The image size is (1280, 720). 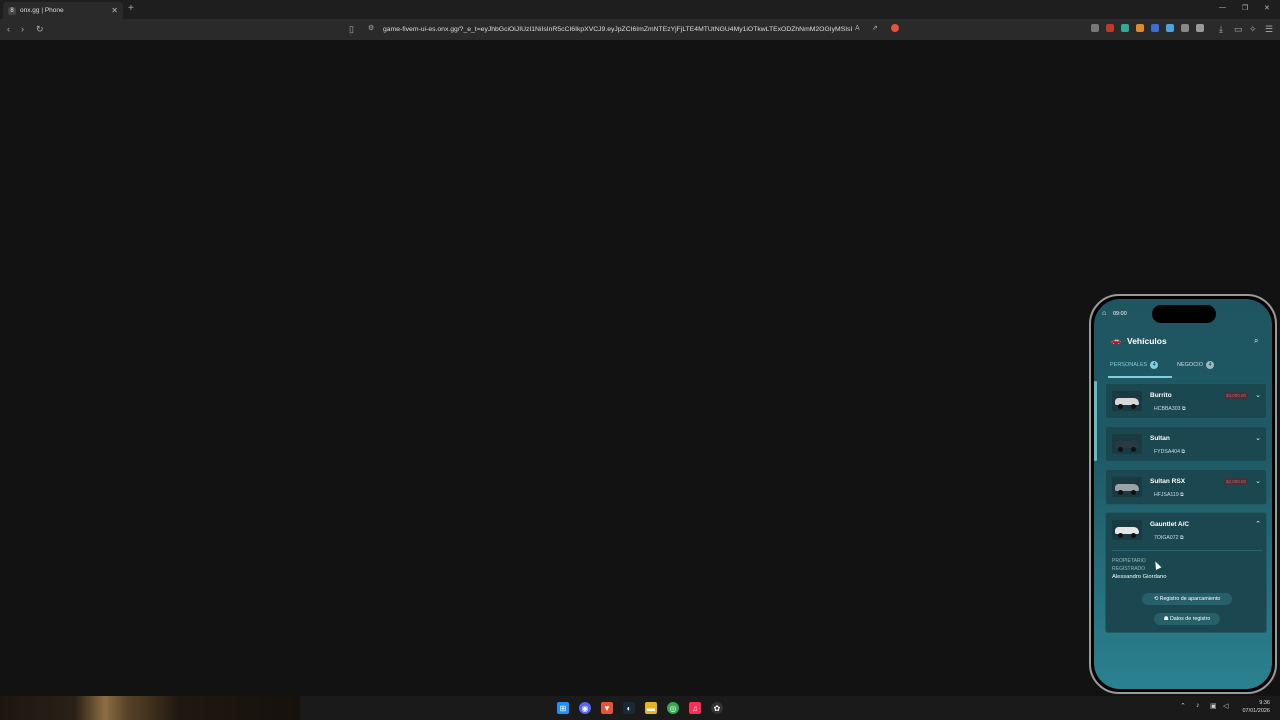 What do you see at coordinates (1186, 444) in the screenshot?
I see `vehicle-card-sultan: Sultan FYDSA404 ⧉ ⌄` at bounding box center [1186, 444].